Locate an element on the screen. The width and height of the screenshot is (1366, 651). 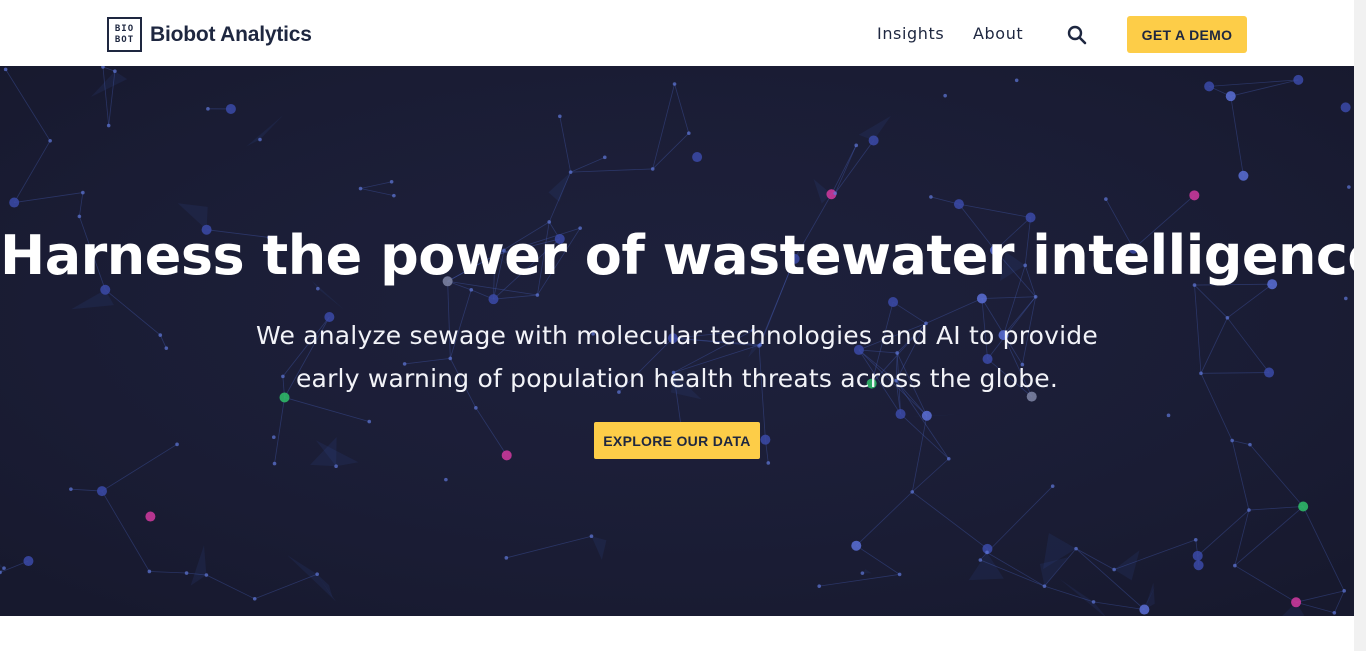
logo-link: BIO BOT Biobot Analytics is located at coordinates (209, 34).